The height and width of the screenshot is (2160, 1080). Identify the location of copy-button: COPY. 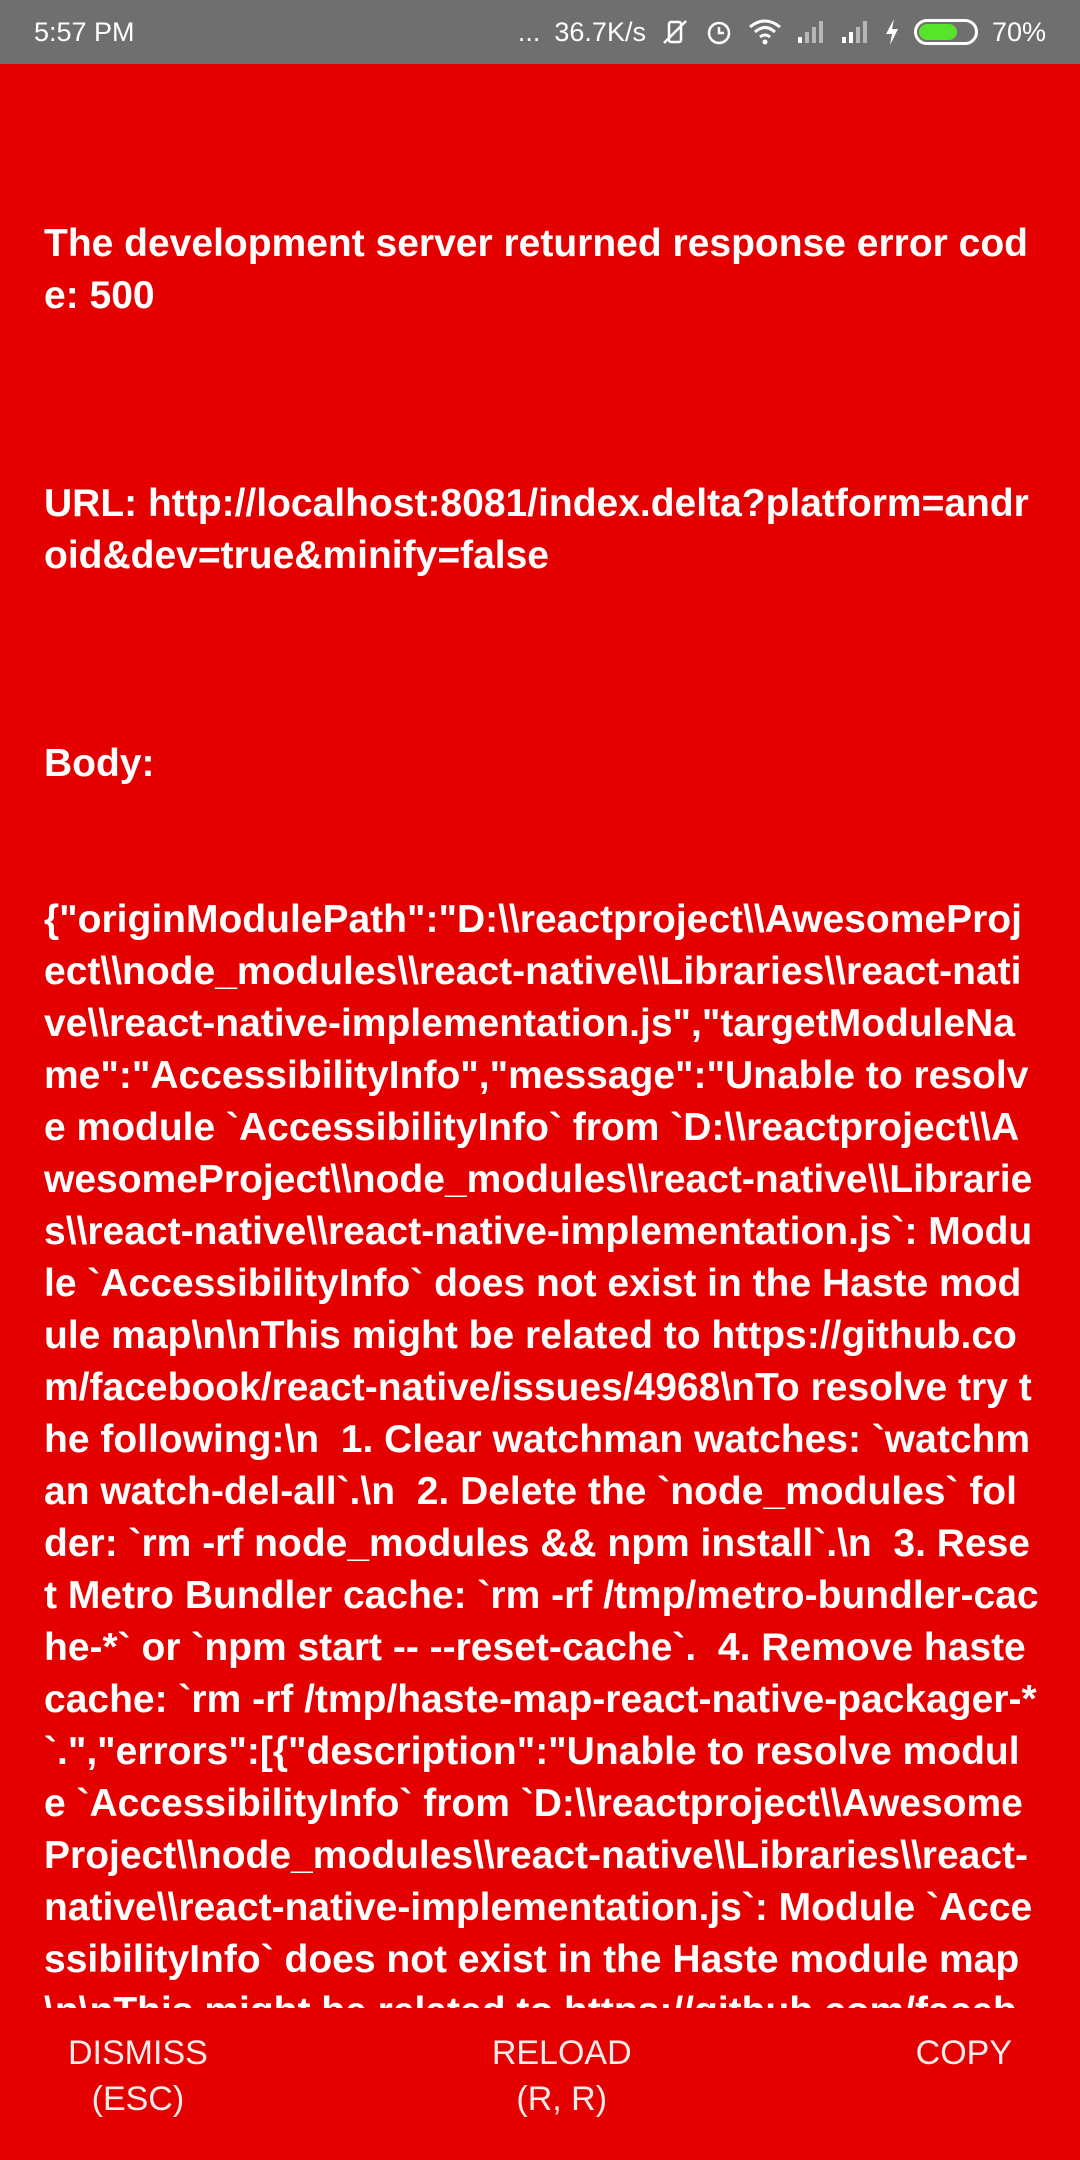
(964, 2053).